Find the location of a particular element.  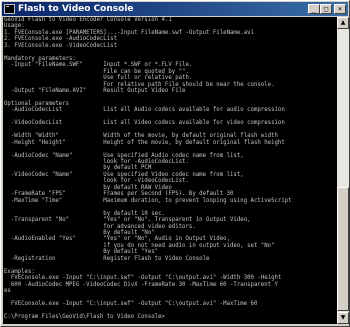

title-buttons: _ □ × is located at coordinates (328, 9).